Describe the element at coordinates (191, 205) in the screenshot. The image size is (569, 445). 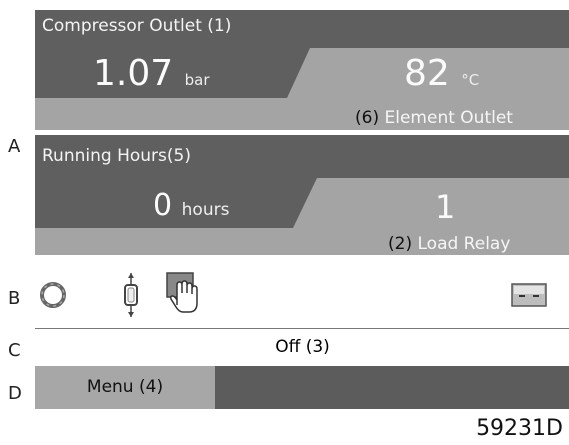
I see `hours-value: 0 hours` at that location.